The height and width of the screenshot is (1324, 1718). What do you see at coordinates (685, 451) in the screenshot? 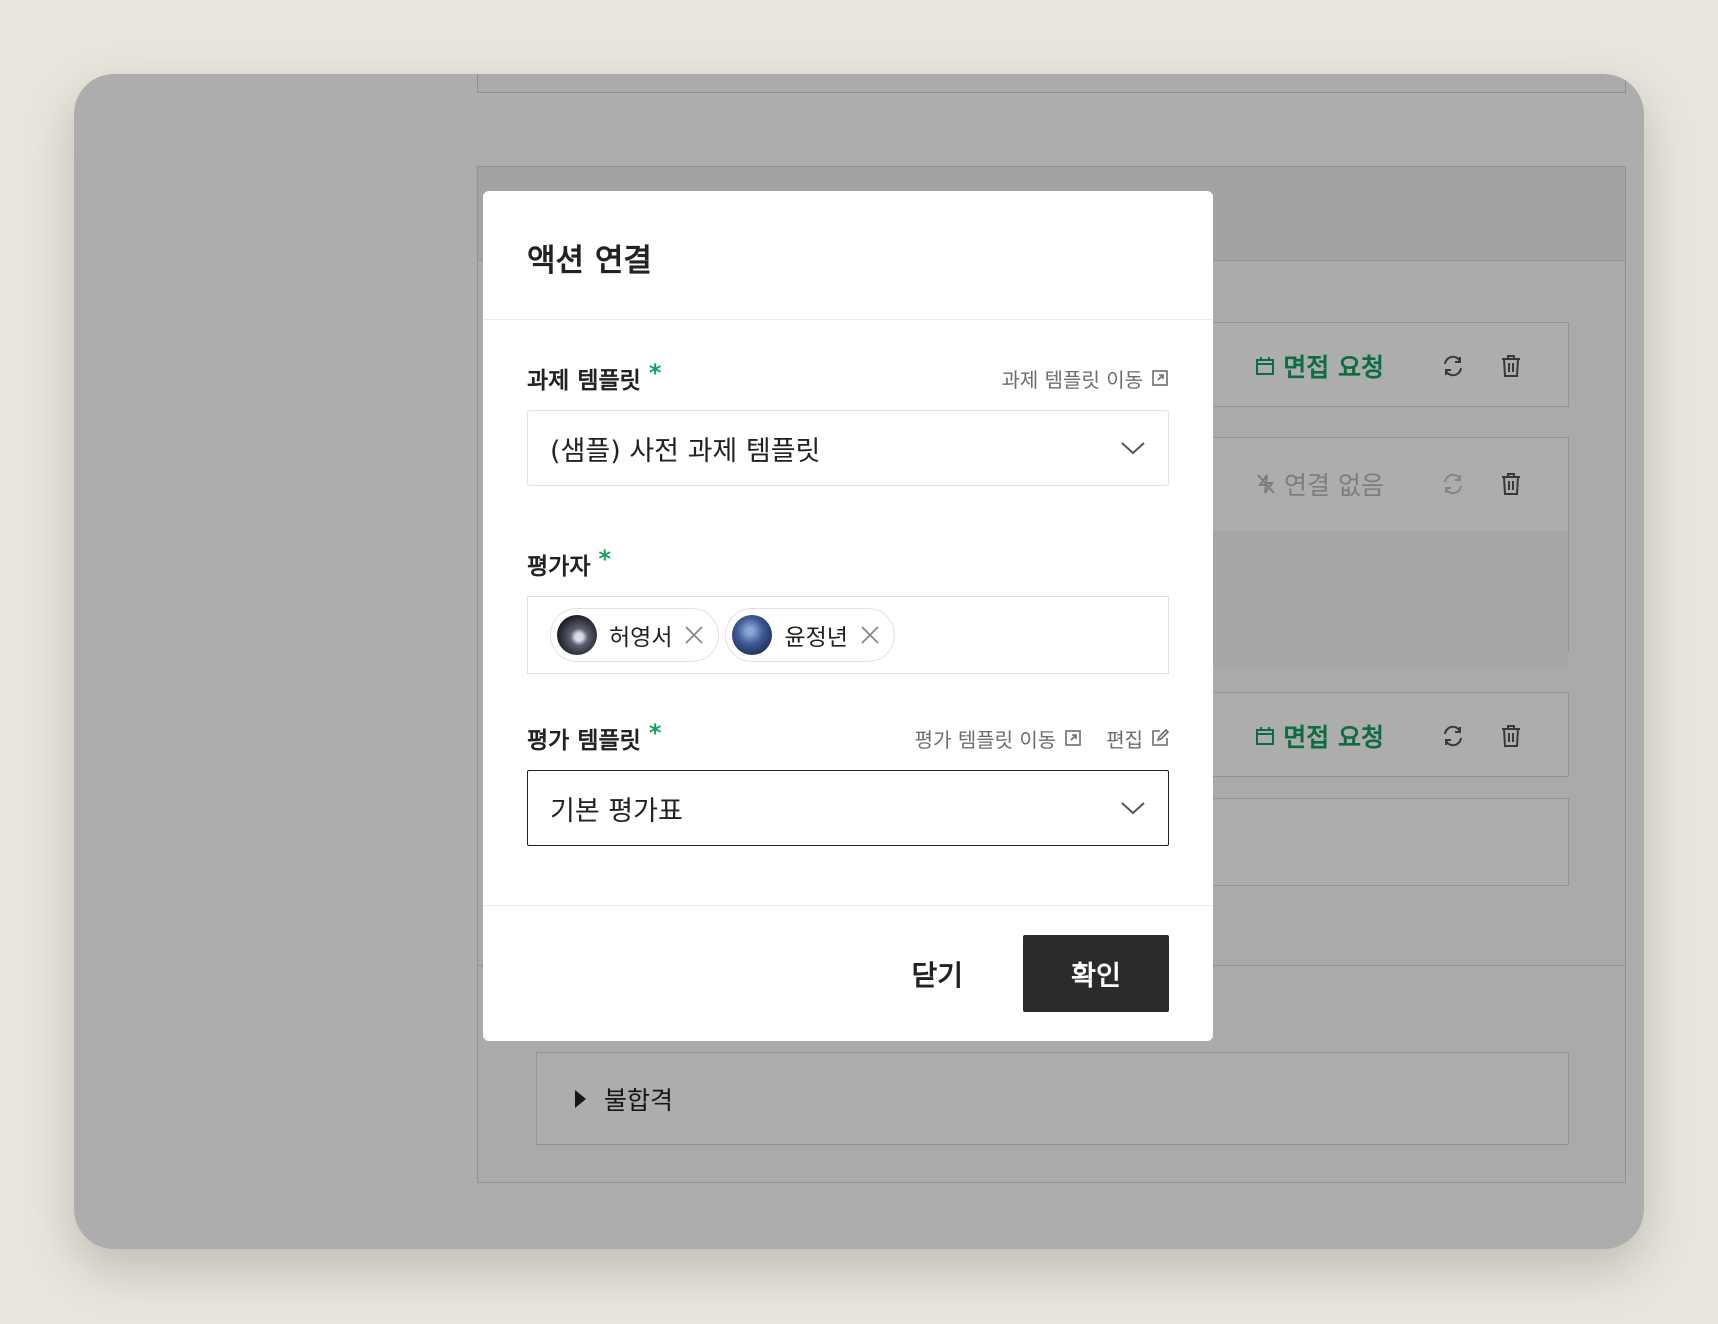
I see `task-template-value: (샘플) 사전 과제 템플릿` at bounding box center [685, 451].